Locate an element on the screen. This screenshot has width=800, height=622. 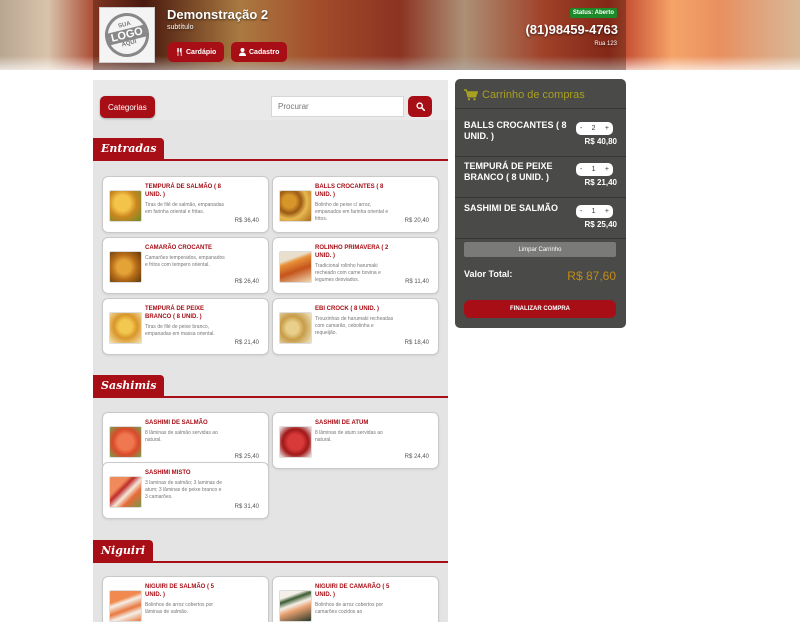
quantity-value: 2 is located at coordinates (593, 128).